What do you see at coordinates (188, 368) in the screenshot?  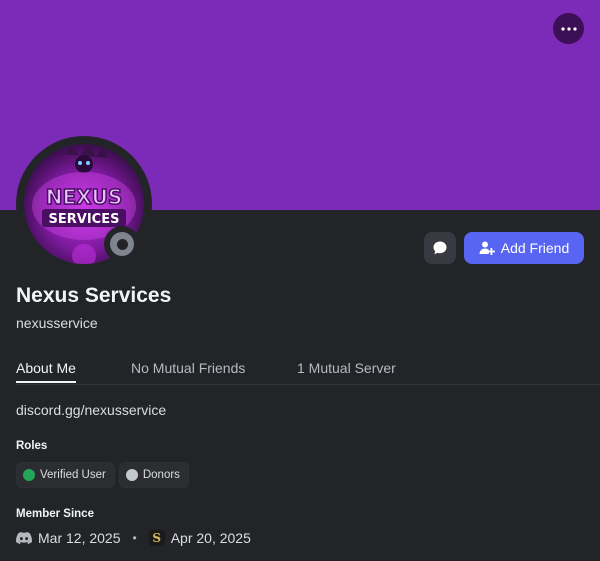 I see `tab-mutual-friends: No Mutual Friends` at bounding box center [188, 368].